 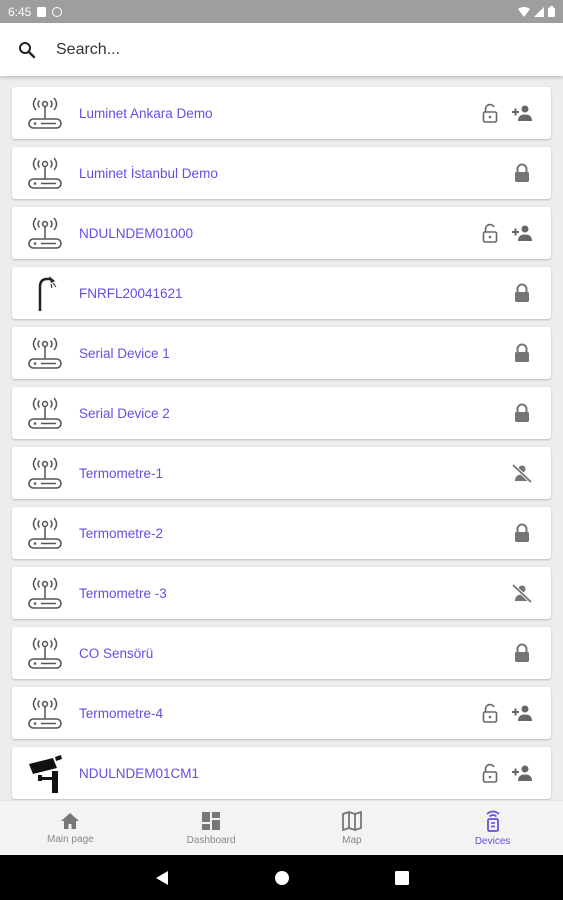 What do you see at coordinates (121, 713) in the screenshot?
I see `device-name: Termometre-4` at bounding box center [121, 713].